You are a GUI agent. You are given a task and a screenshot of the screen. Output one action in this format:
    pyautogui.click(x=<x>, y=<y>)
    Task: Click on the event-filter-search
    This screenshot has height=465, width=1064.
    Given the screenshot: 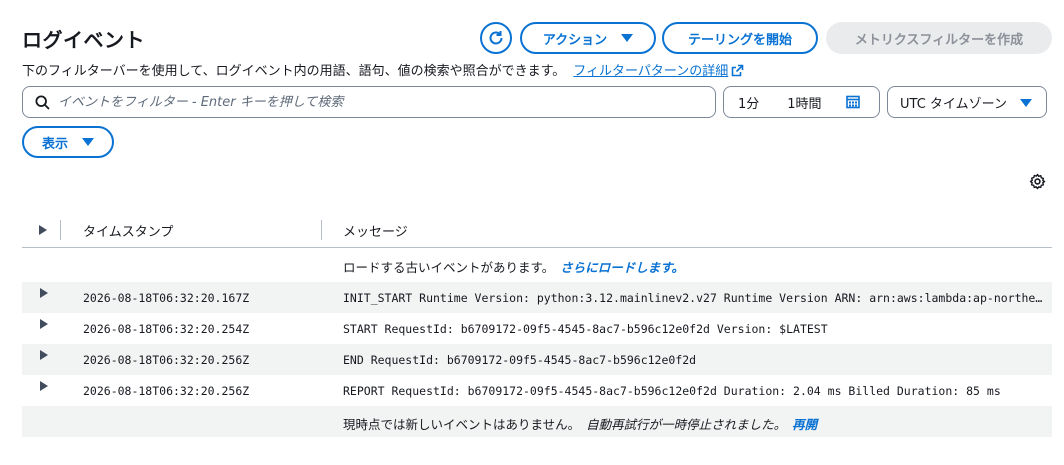 What is the action you would take?
    pyautogui.click(x=369, y=102)
    